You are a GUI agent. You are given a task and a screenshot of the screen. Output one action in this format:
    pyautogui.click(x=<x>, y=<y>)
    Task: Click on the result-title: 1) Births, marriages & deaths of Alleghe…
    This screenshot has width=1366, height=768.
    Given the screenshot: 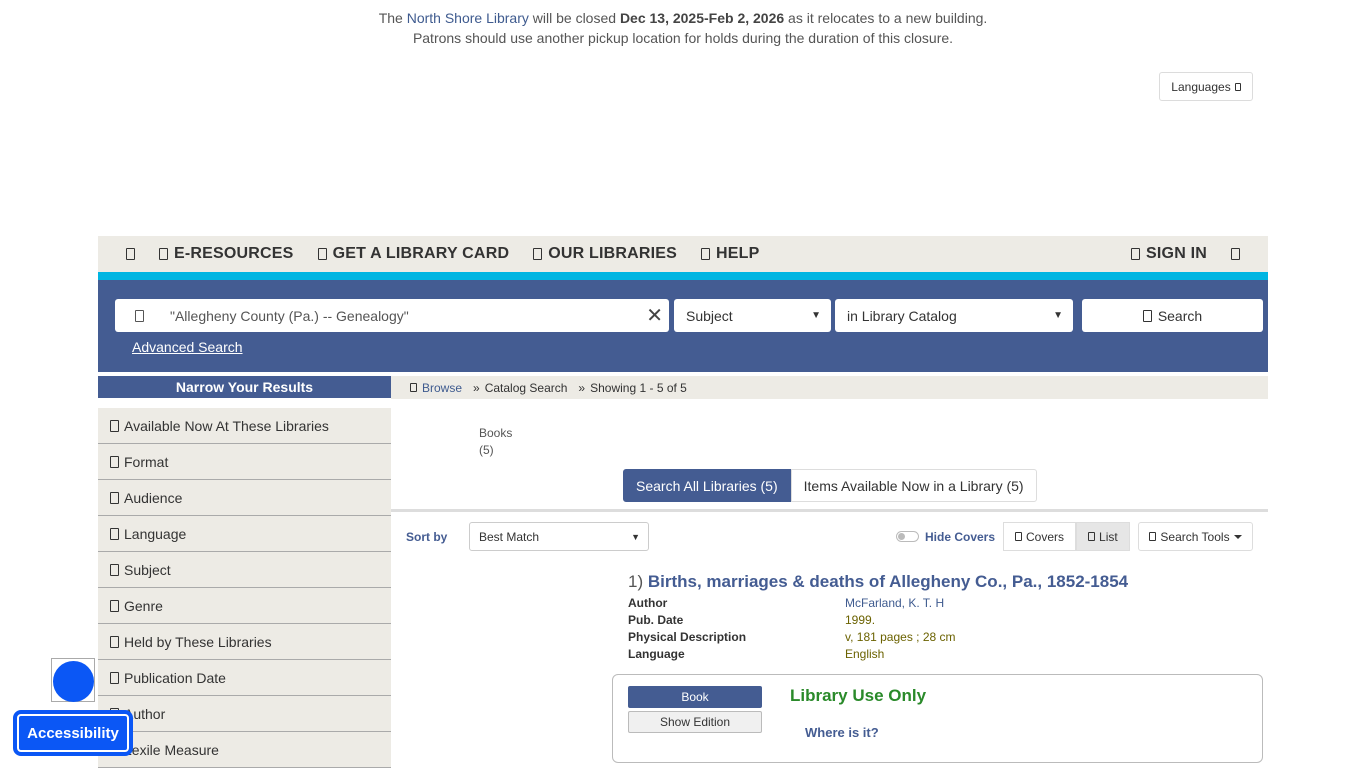 What is the action you would take?
    pyautogui.click(x=878, y=582)
    